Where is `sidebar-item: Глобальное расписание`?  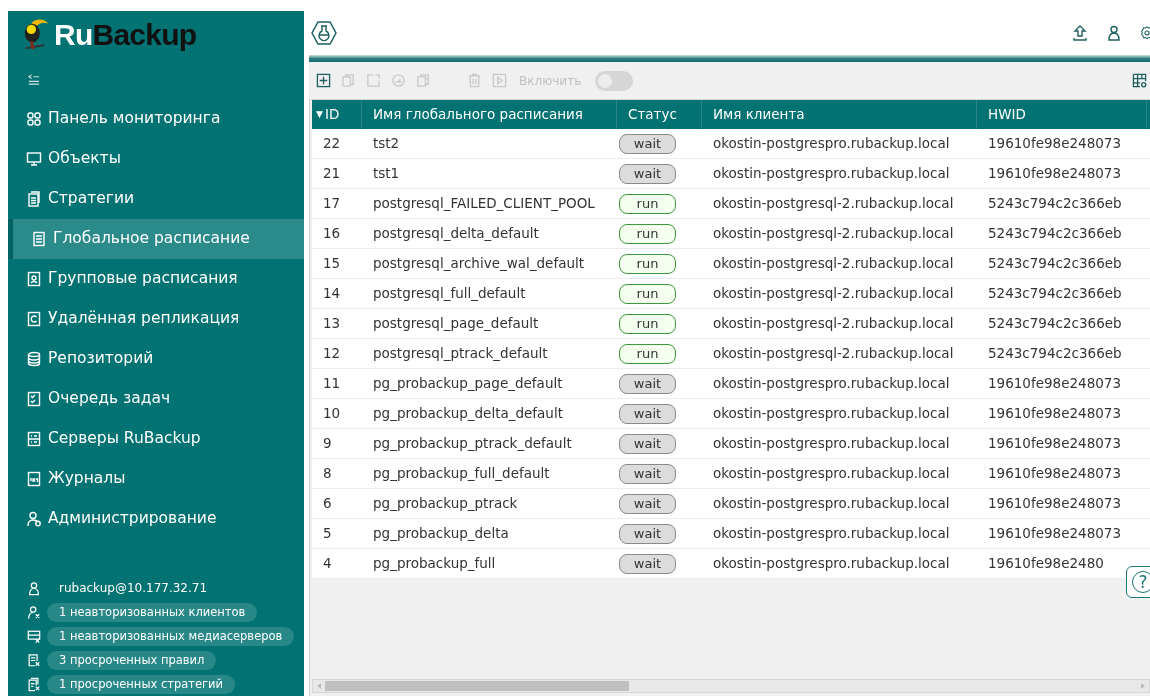
sidebar-item: Глобальное расписание is located at coordinates (156, 239).